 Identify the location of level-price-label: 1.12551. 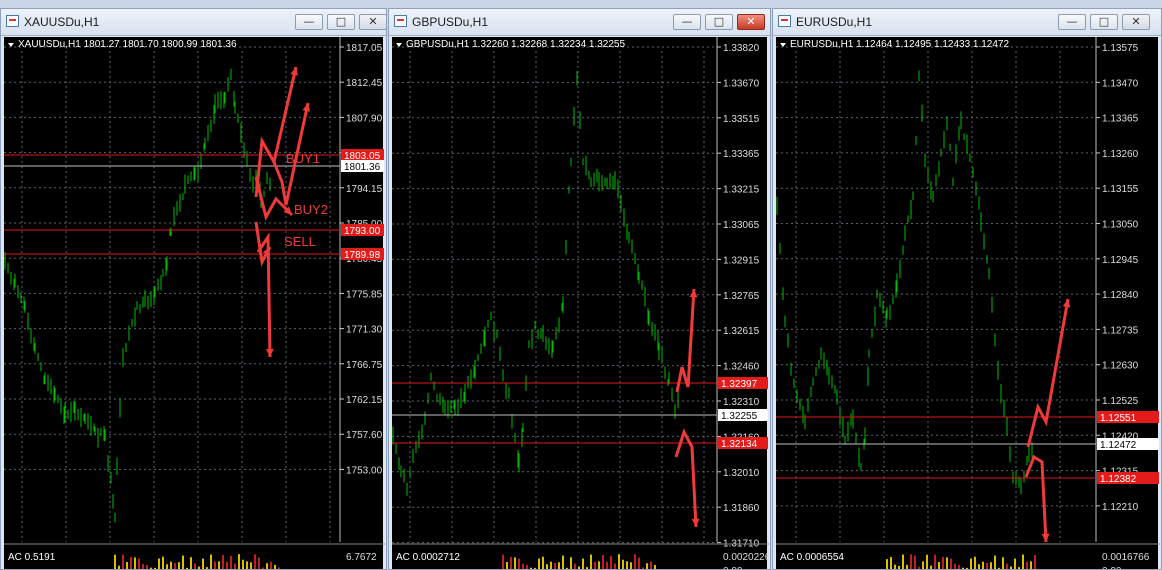
(1118, 418).